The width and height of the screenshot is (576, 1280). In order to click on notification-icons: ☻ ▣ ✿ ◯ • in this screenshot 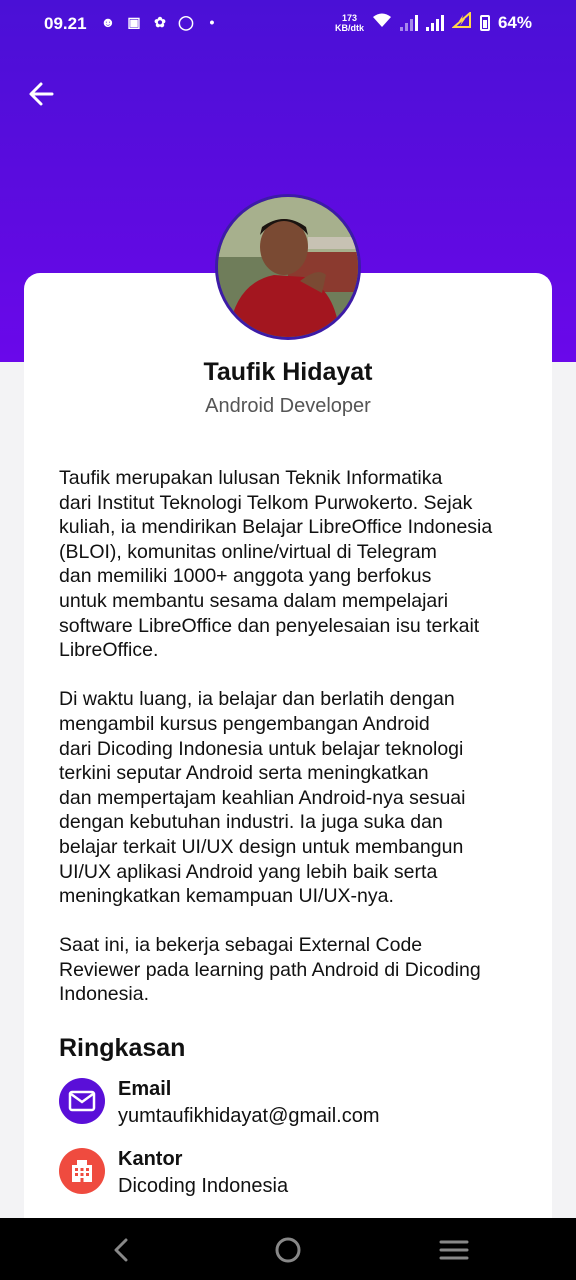, I will do `click(160, 22)`.